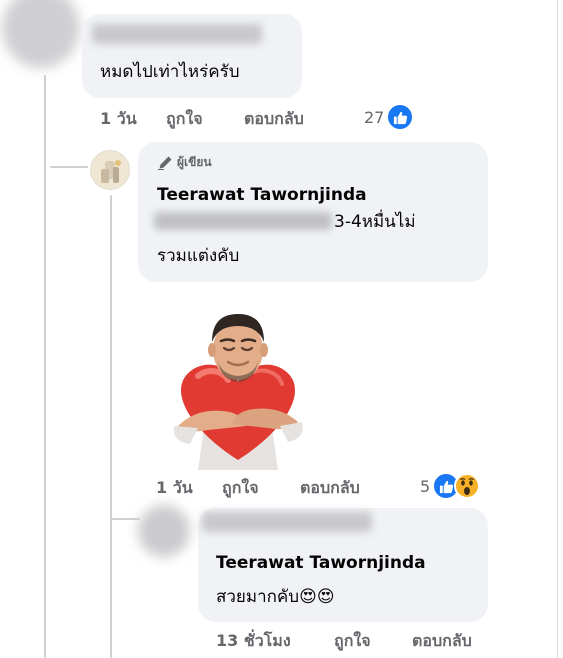  Describe the element at coordinates (185, 488) in the screenshot. I see `sticker-time: 1 วัน` at that location.